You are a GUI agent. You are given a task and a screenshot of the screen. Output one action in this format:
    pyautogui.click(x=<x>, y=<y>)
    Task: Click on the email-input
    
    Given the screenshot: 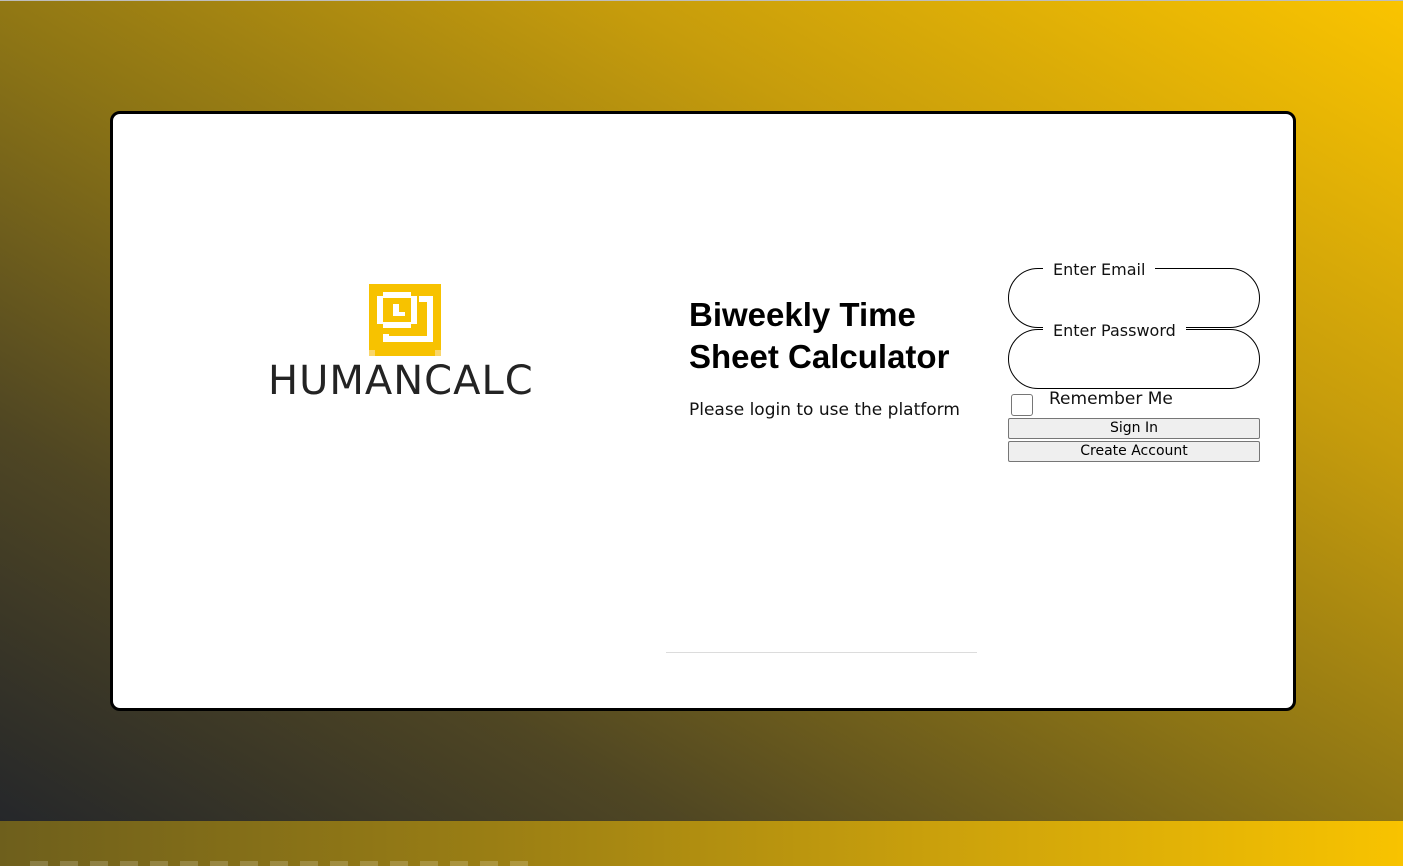 What is the action you would take?
    pyautogui.click(x=1134, y=305)
    